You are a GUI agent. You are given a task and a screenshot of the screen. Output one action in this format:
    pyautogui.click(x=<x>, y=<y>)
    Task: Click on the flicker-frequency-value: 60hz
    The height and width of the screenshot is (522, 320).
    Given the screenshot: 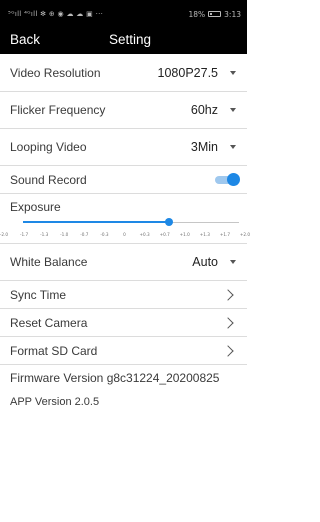 What is the action you would take?
    pyautogui.click(x=204, y=110)
    